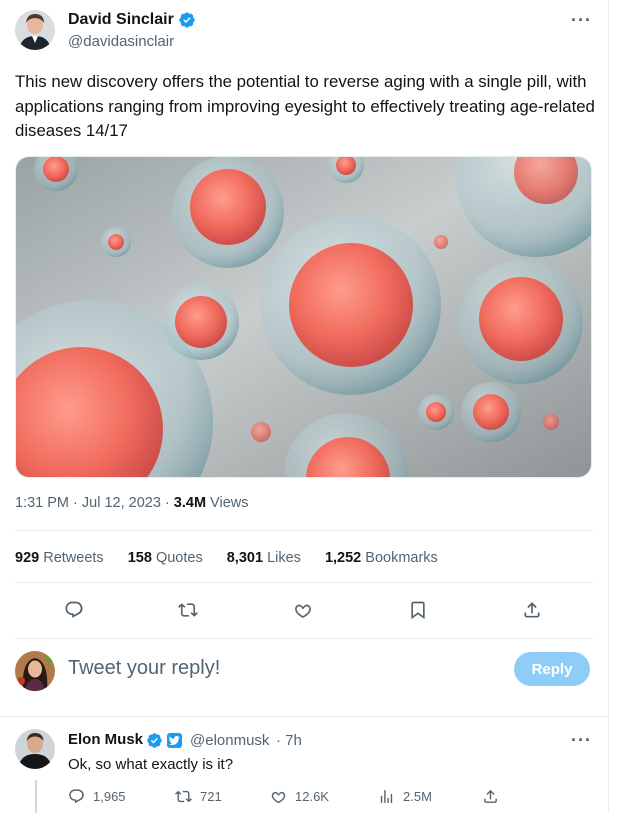  Describe the element at coordinates (312, 796) in the screenshot. I see `likes-count: 12.6K` at that location.